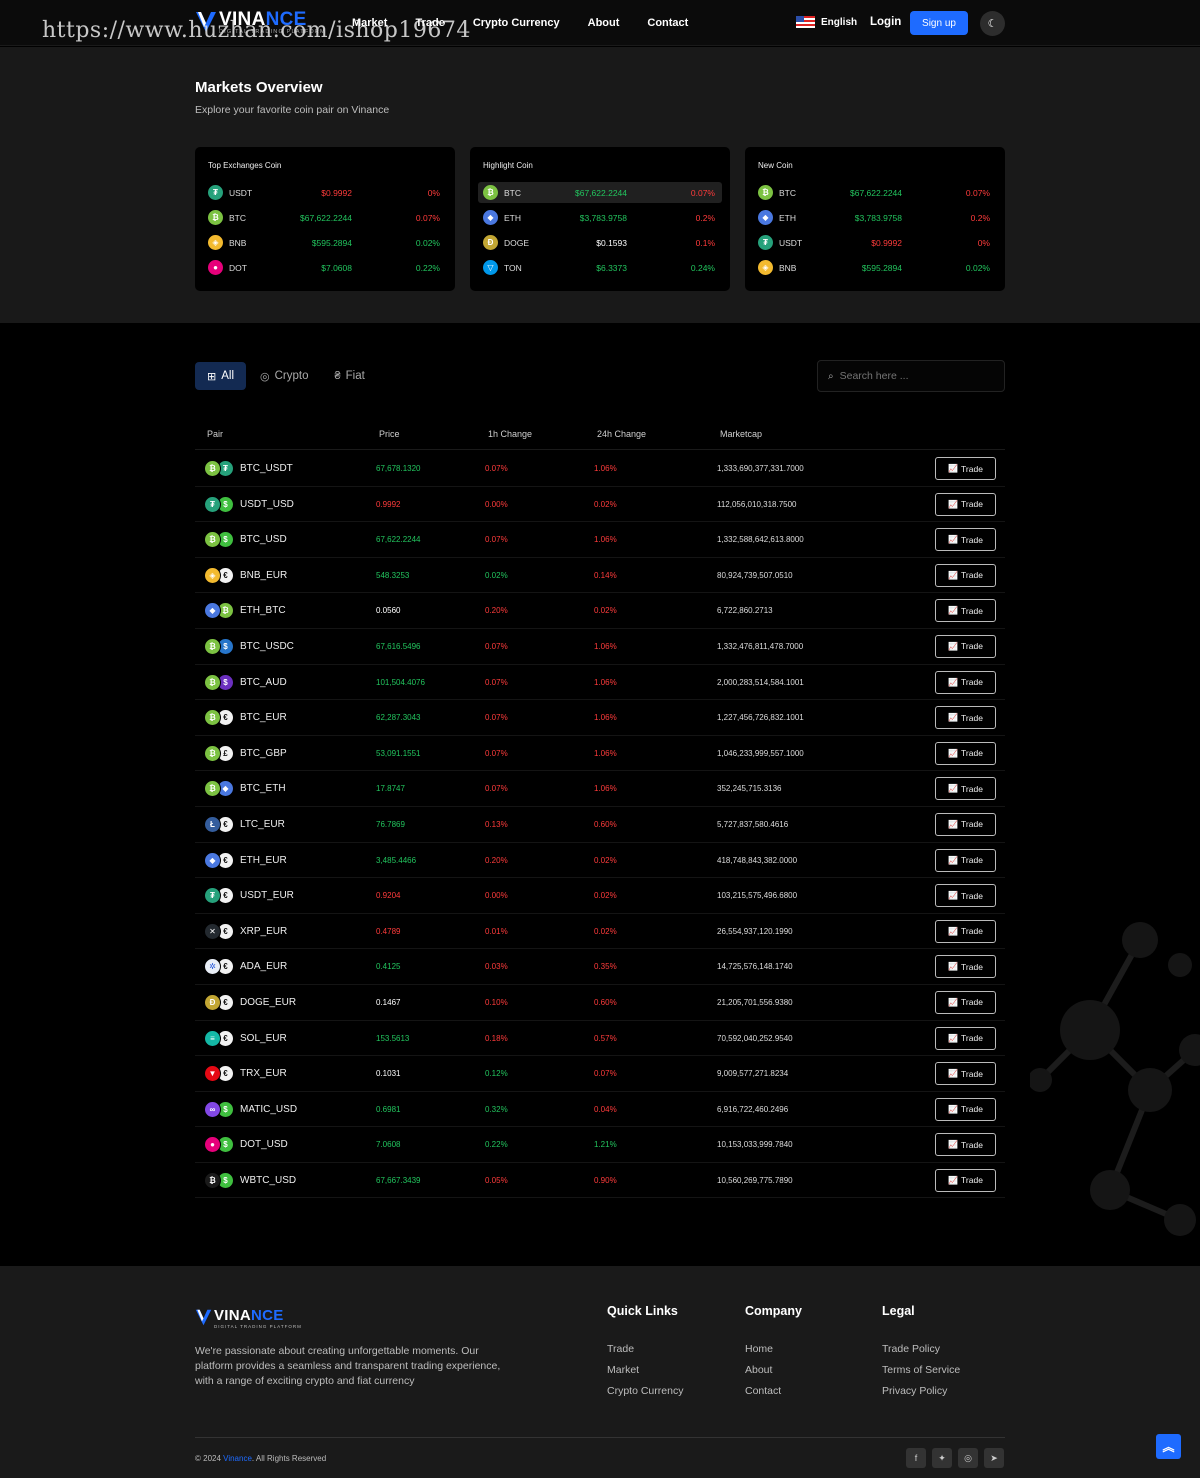  What do you see at coordinates (1168, 1446) in the screenshot?
I see `scroll-to-top-button: ︽` at bounding box center [1168, 1446].